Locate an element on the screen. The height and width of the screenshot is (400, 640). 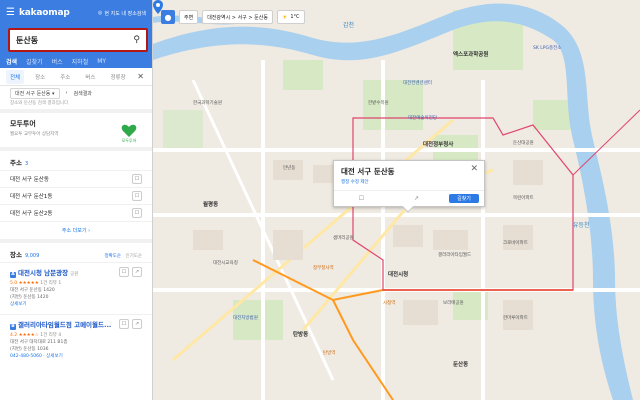
address-item: 대전 서구 둔산2동 ☐ is located at coordinates (76, 212).